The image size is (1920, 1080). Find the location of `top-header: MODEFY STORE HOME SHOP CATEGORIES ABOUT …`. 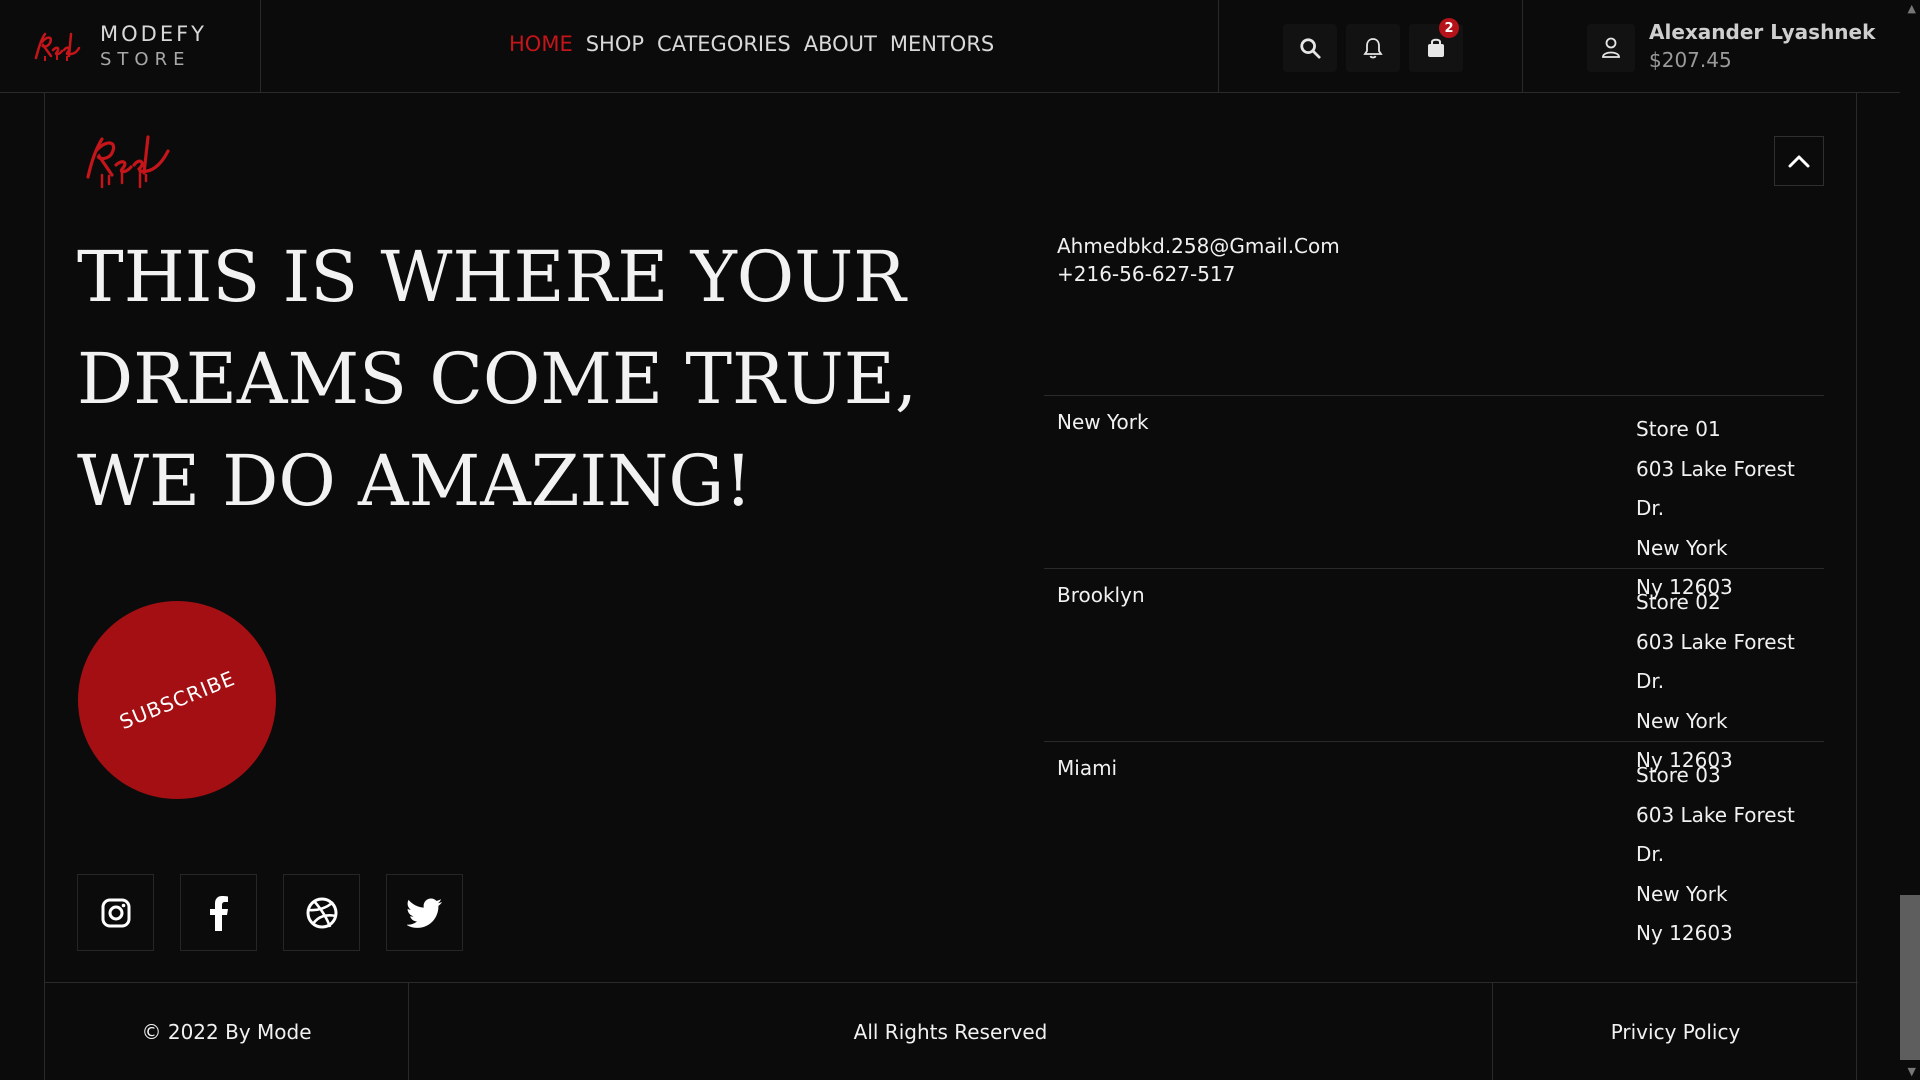

top-header: MODEFY STORE HOME SHOP CATEGORIES ABOUT … is located at coordinates (960, 46).